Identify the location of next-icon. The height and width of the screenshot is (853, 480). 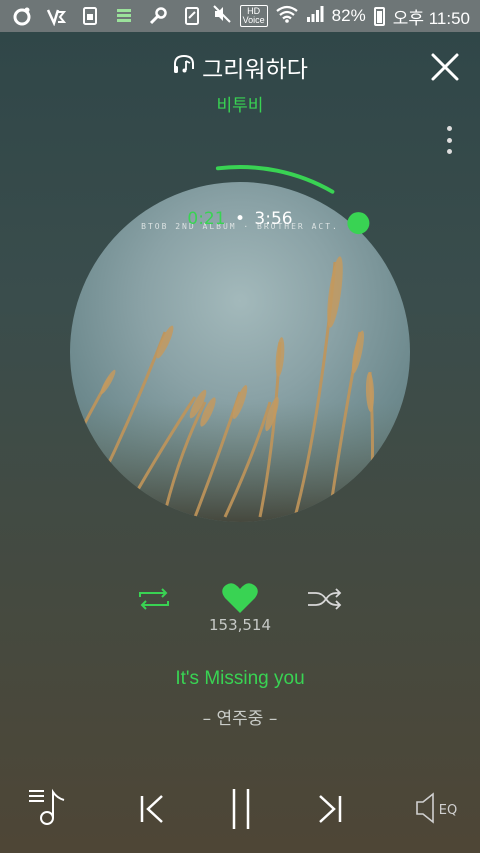
(330, 809).